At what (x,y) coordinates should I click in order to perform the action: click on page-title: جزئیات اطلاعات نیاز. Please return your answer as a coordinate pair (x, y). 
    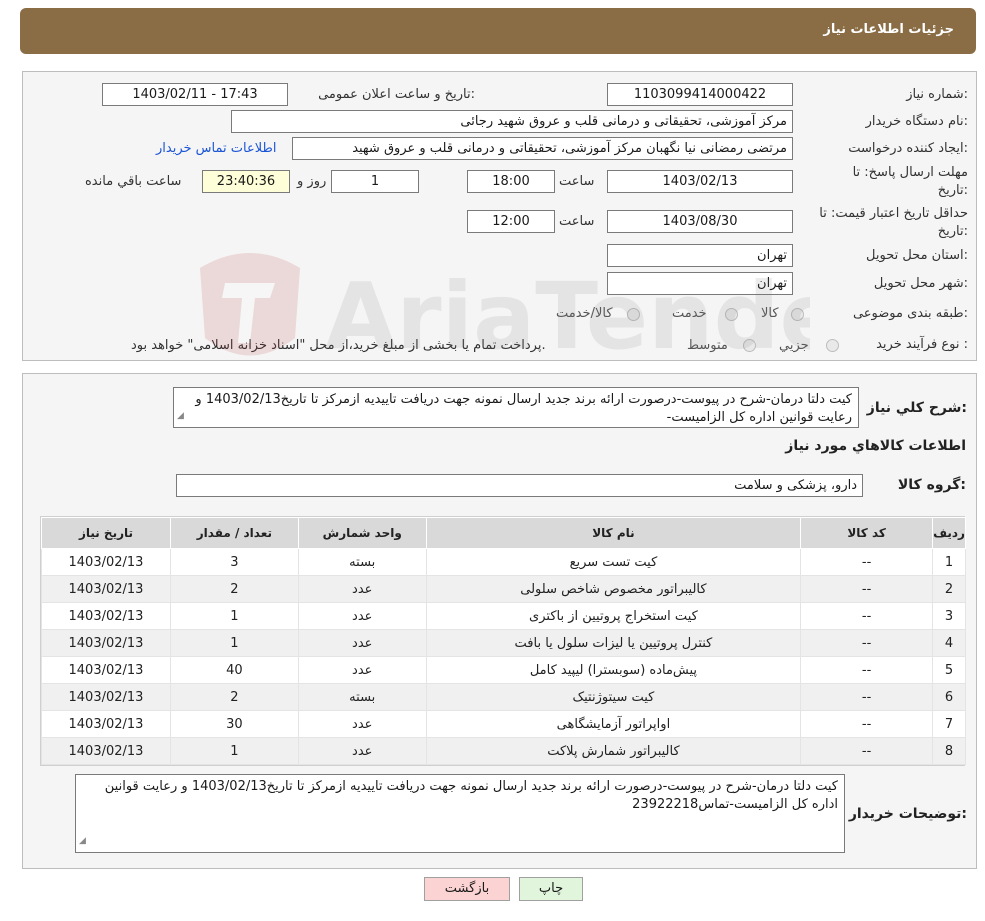
    Looking at the image, I should click on (888, 29).